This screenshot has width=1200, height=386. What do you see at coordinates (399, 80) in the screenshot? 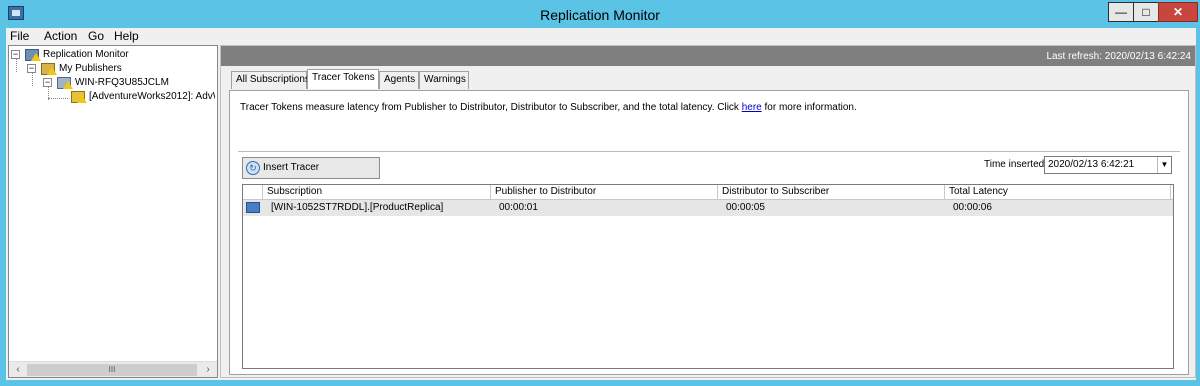
I see `tab-agents: Agents` at bounding box center [399, 80].